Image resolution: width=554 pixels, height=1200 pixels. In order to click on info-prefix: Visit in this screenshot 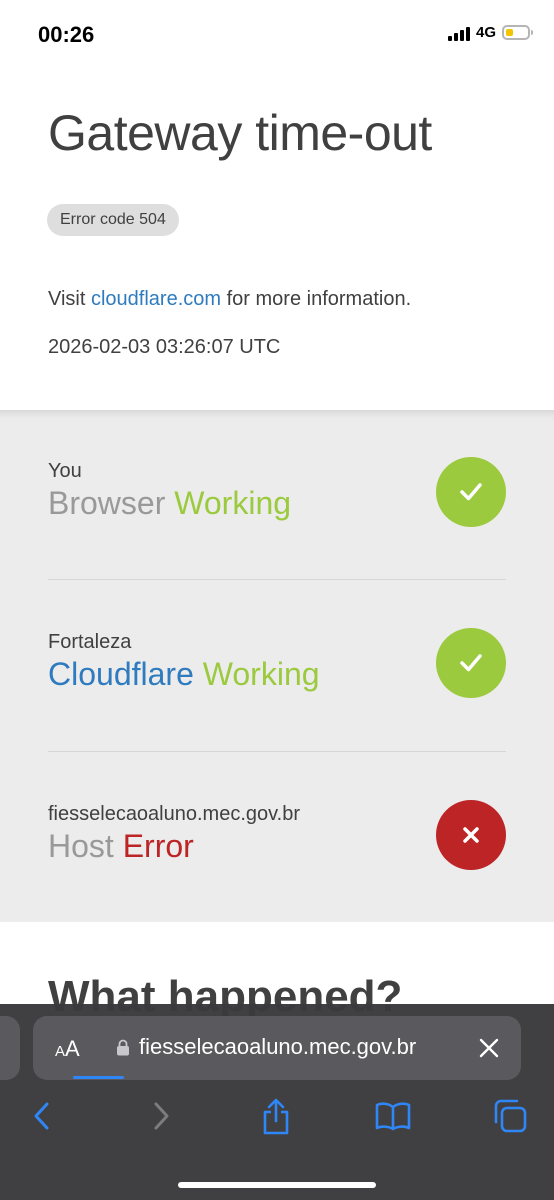, I will do `click(67, 299)`.